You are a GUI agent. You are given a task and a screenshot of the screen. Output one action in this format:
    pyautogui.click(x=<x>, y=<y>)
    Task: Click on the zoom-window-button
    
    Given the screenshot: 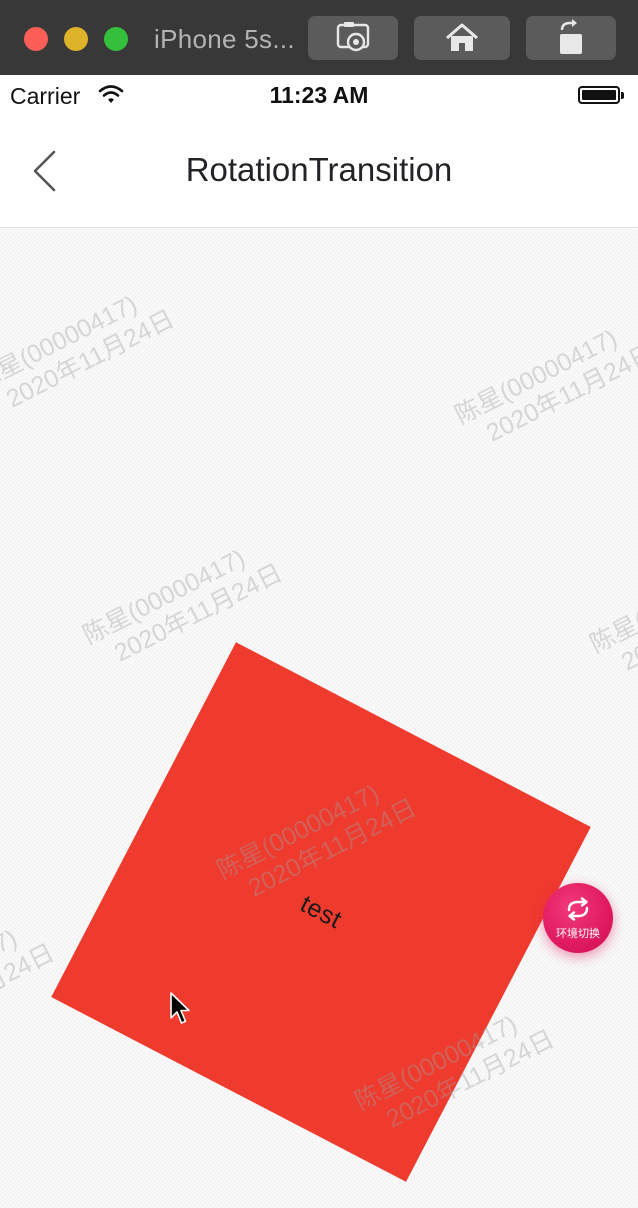 What is the action you would take?
    pyautogui.click(x=116, y=39)
    